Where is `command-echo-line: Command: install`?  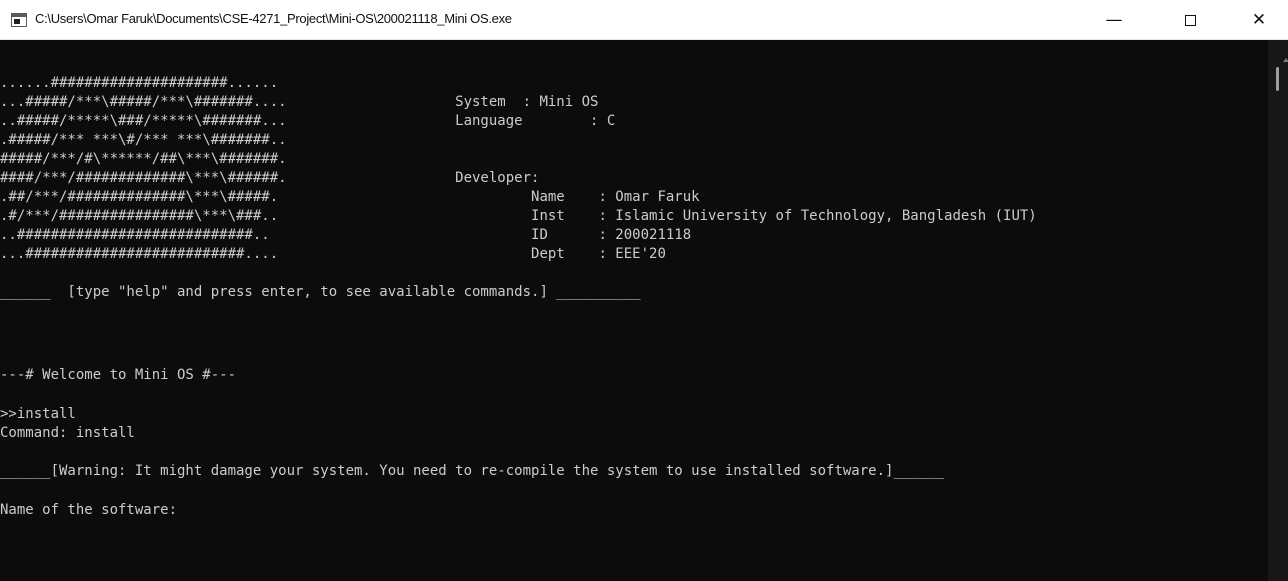
command-echo-line: Command: install is located at coordinates (67, 433).